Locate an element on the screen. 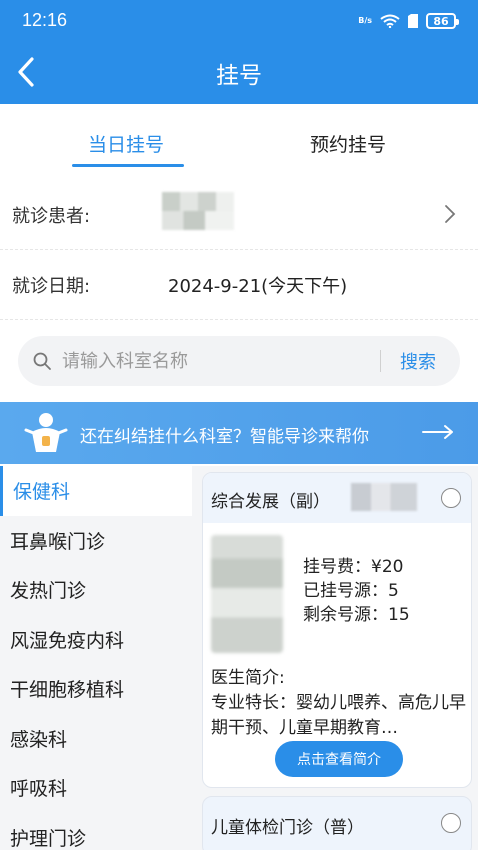  doctor-photo is located at coordinates (247, 594).